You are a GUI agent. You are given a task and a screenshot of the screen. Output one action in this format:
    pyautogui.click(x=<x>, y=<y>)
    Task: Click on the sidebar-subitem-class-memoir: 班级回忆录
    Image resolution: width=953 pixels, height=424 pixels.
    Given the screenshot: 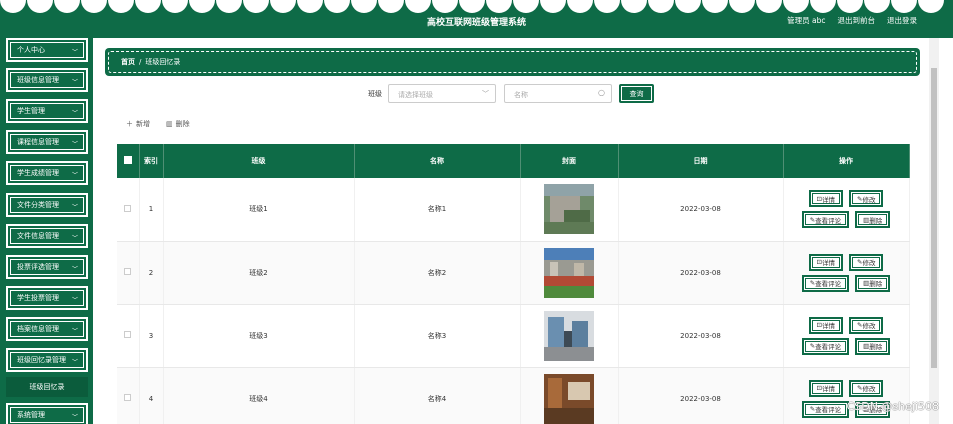 What is the action you would take?
    pyautogui.click(x=47, y=387)
    